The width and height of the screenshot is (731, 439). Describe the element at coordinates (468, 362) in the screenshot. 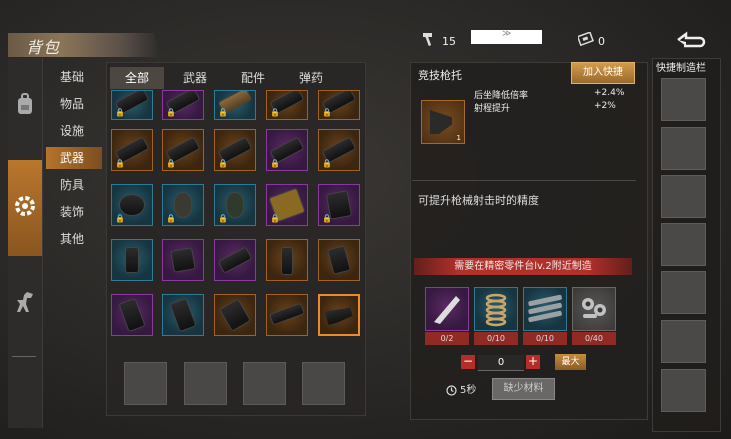

I see `decrease-button: −` at that location.